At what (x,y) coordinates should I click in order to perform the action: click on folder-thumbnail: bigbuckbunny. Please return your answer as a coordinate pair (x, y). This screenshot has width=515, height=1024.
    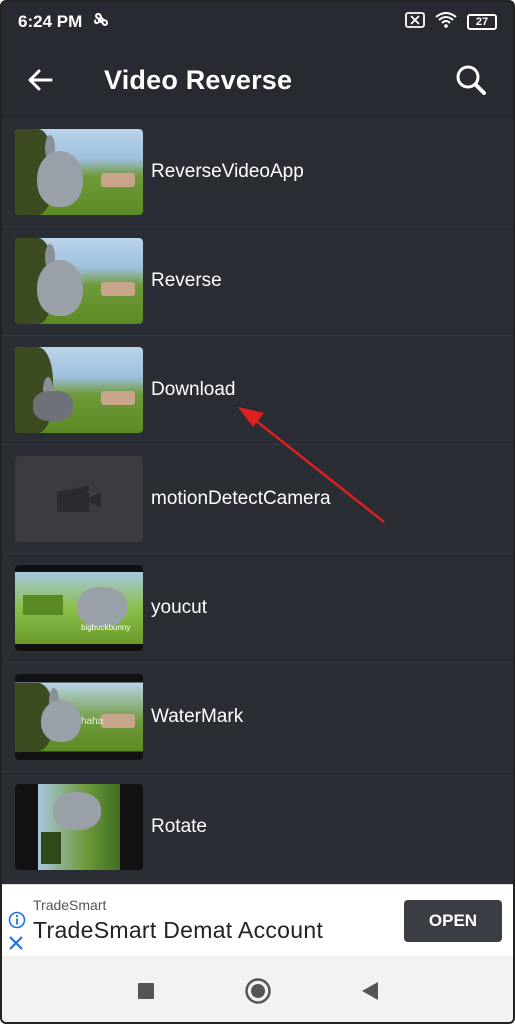
    Looking at the image, I should click on (79, 608).